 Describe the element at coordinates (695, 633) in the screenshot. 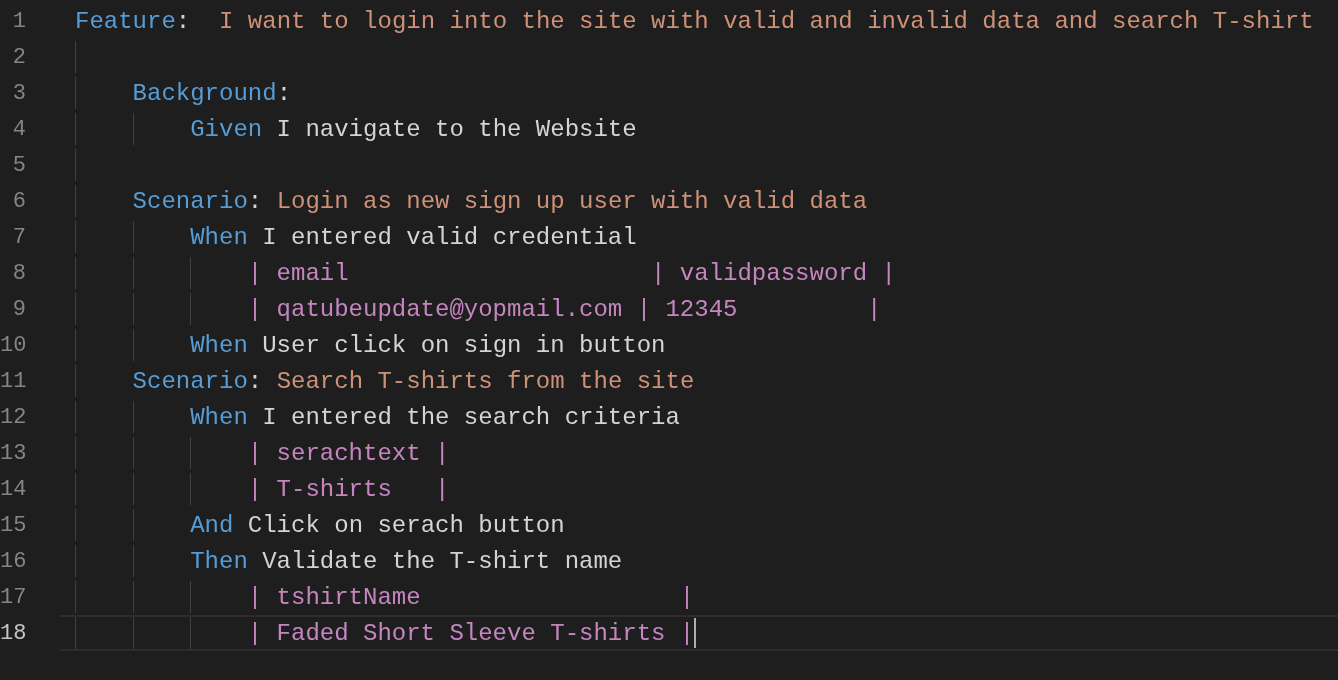

I see `text-cursor` at that location.